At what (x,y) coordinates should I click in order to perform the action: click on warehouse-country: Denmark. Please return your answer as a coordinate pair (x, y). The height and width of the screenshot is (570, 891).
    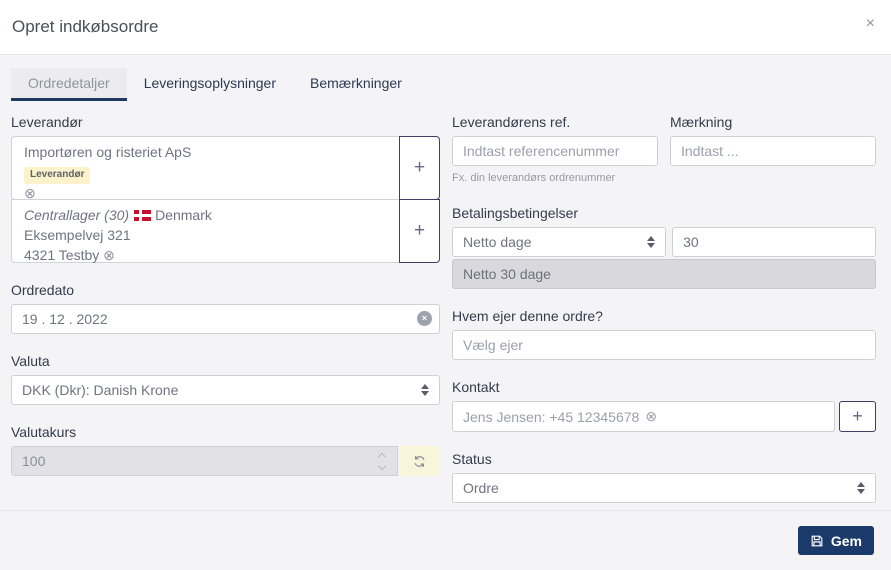
    Looking at the image, I should click on (183, 215).